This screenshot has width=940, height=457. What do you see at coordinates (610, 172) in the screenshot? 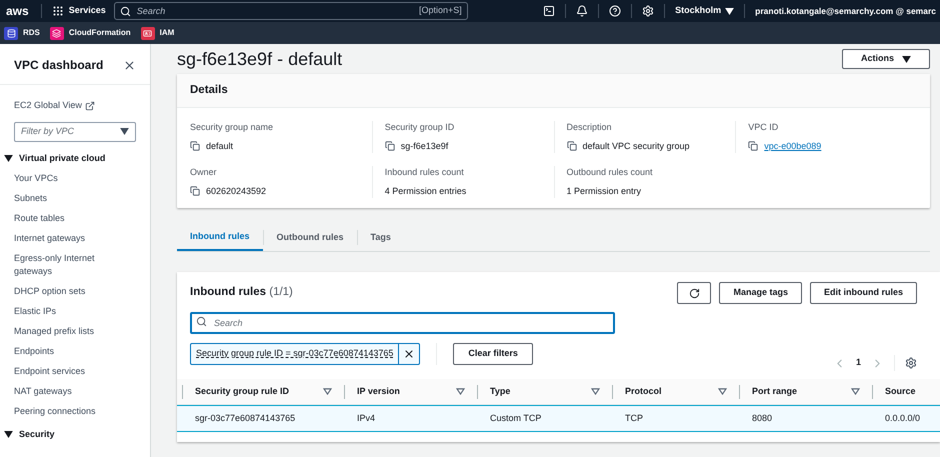
I see `field-label: Outbound rules count` at bounding box center [610, 172].